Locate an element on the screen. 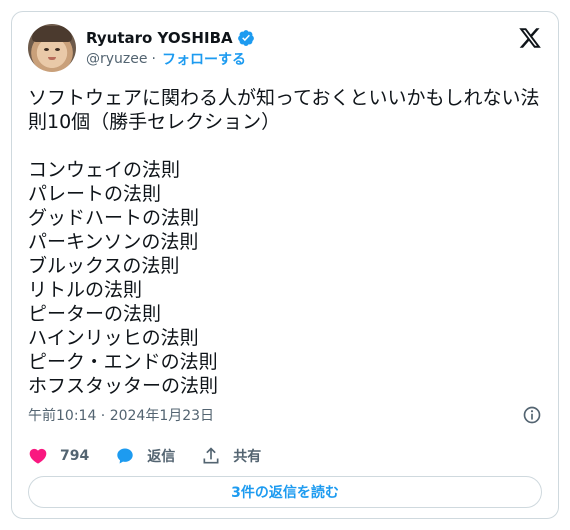 This screenshot has width=570, height=530. action-bar: 794 返信 共有 is located at coordinates (144, 456).